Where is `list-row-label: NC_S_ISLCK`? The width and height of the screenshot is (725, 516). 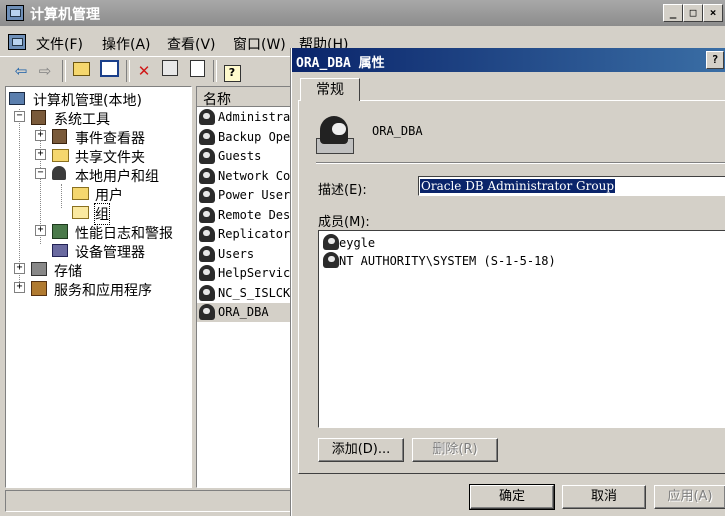 list-row-label: NC_S_ISLCK is located at coordinates (254, 292).